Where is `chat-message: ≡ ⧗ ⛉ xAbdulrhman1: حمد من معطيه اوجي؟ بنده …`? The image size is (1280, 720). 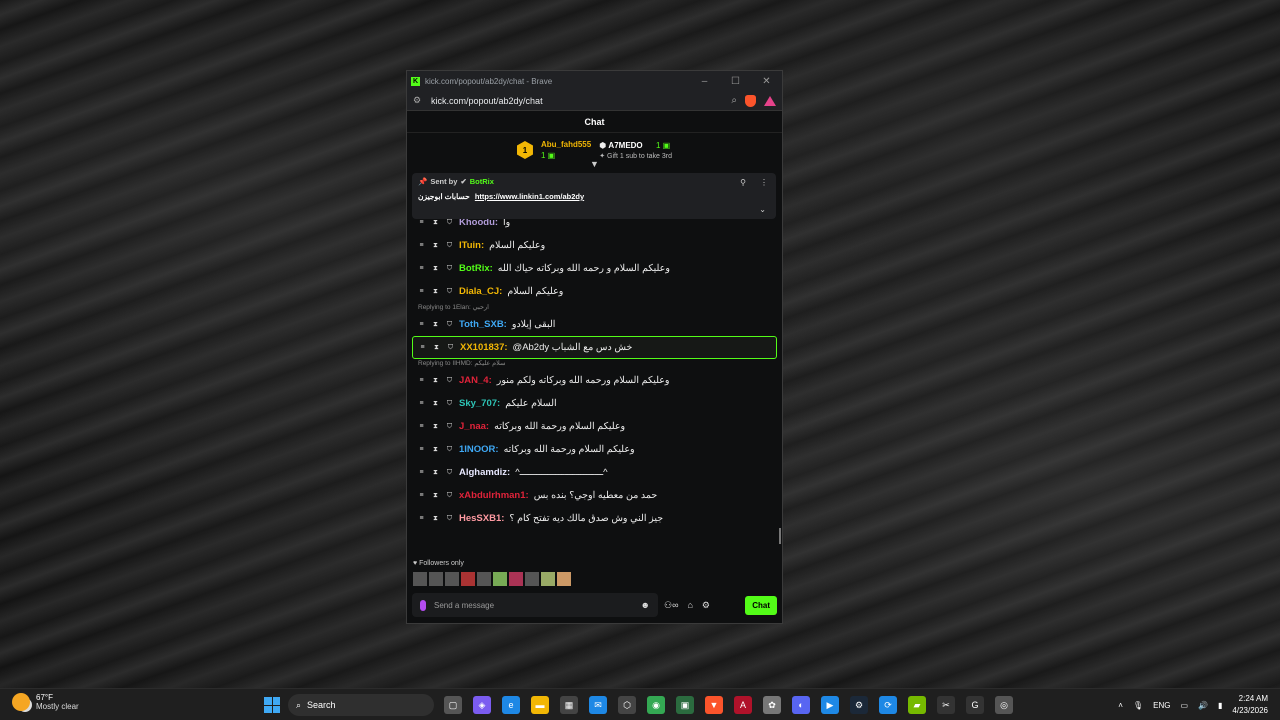
chat-message: ≡ ⧗ ⛉ xAbdulrhman1: حمد من معطيه اوجي؟ بنده … is located at coordinates (594, 495).